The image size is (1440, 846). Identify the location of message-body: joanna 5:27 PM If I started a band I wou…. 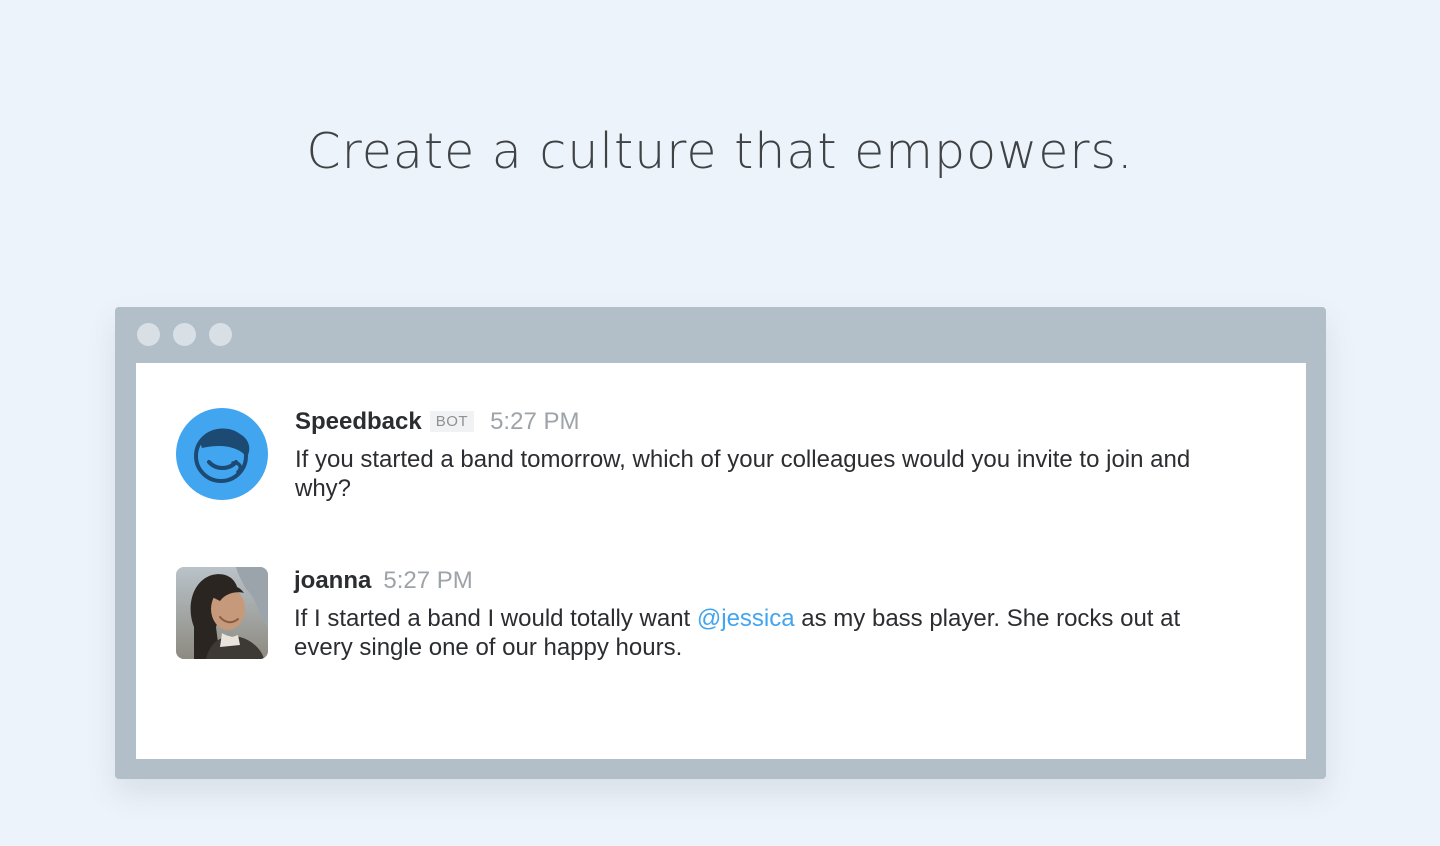
(764, 614).